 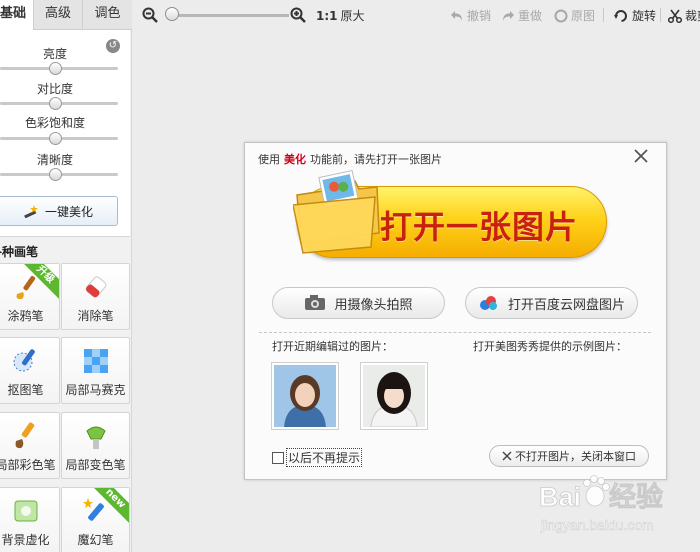 What do you see at coordinates (19, 252) in the screenshot?
I see `brushes-title: 各种画笔` at bounding box center [19, 252].